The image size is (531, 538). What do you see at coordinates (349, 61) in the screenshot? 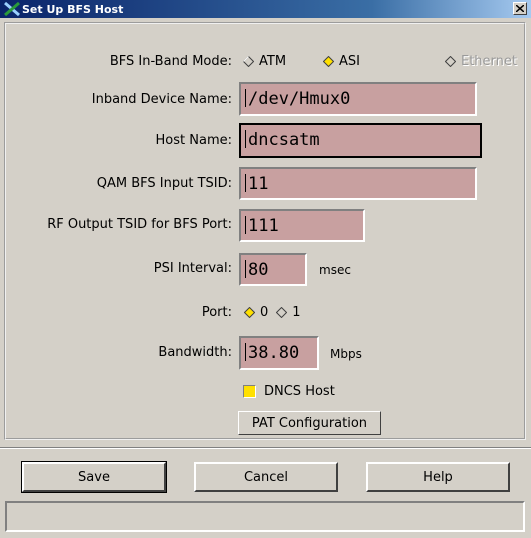
I see `mode-option-asi-label: ASI` at bounding box center [349, 61].